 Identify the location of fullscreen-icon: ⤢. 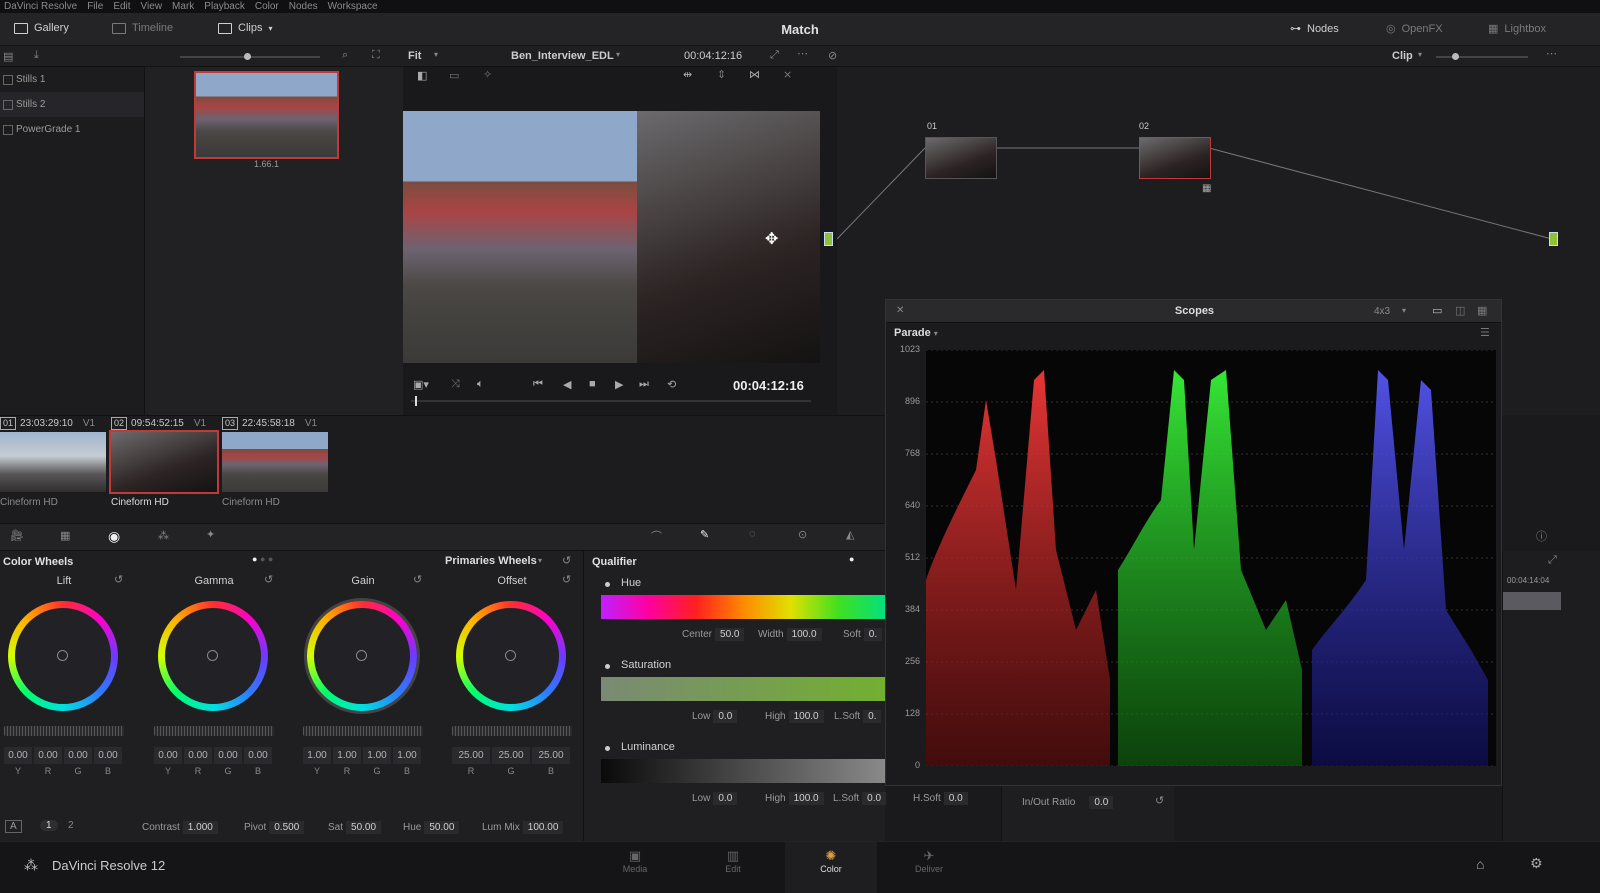
(774, 55).